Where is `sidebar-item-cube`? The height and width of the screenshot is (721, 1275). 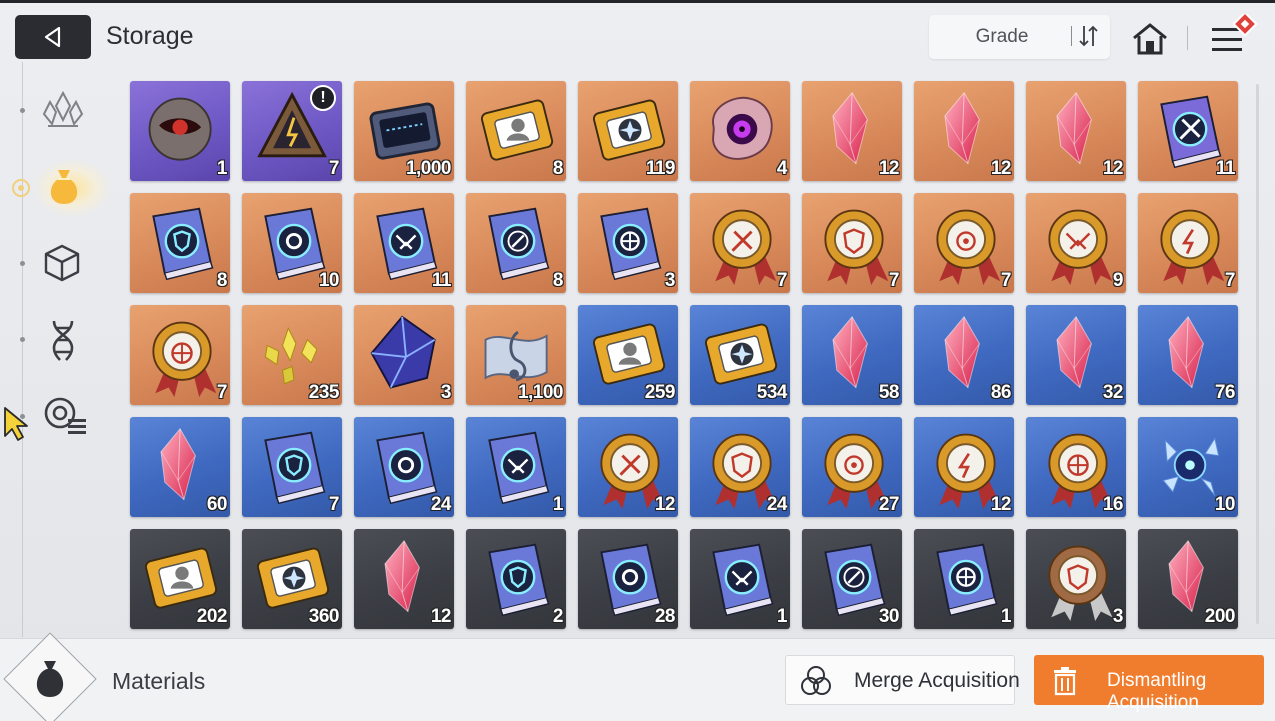
sidebar-item-cube is located at coordinates (62, 263).